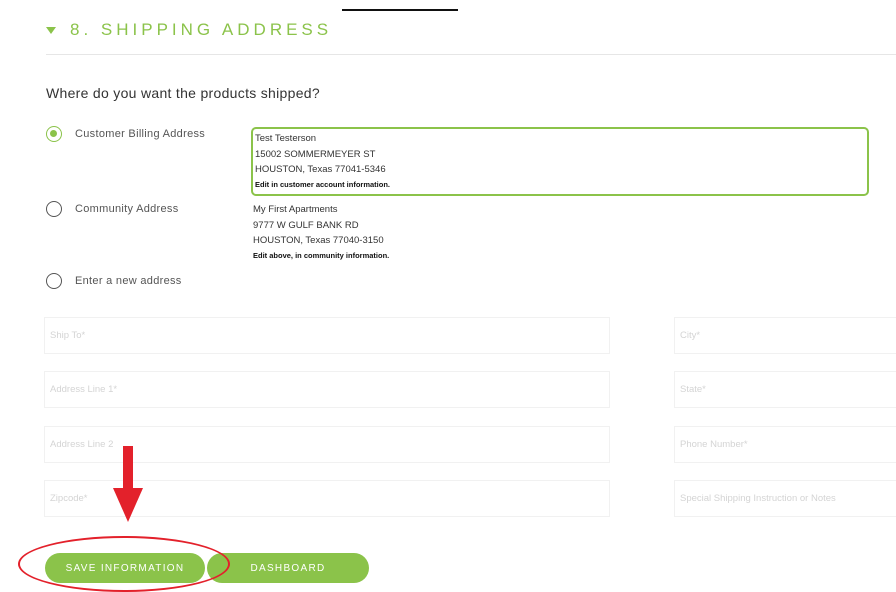 This screenshot has width=896, height=592. Describe the element at coordinates (124, 564) in the screenshot. I see `red-highlight-ellipse` at that location.